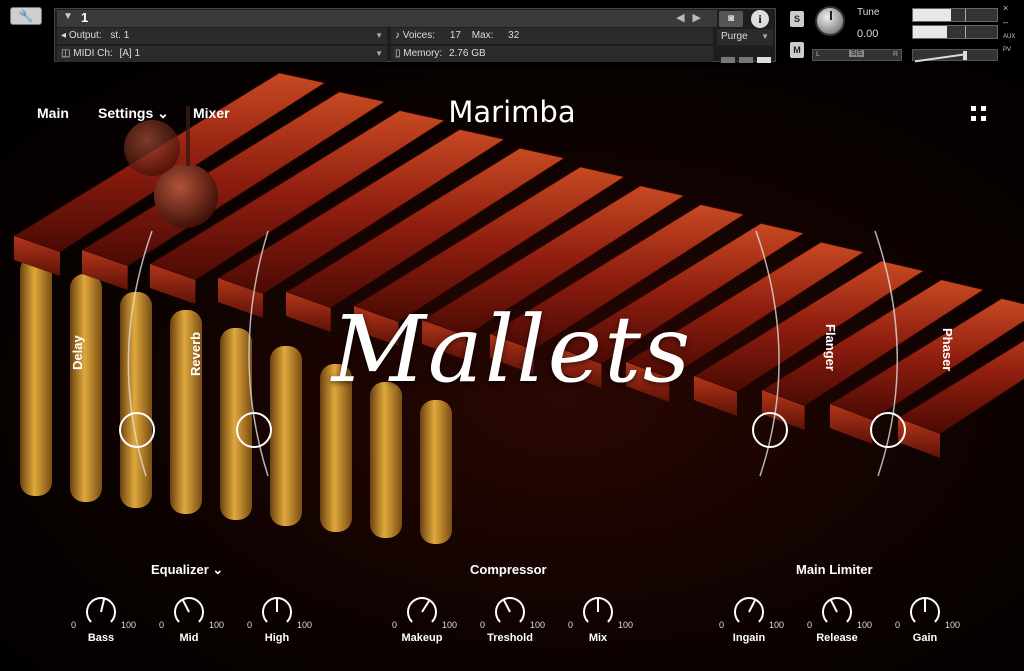  I want to click on purge-dropdown: Purge ▼, so click(745, 37).